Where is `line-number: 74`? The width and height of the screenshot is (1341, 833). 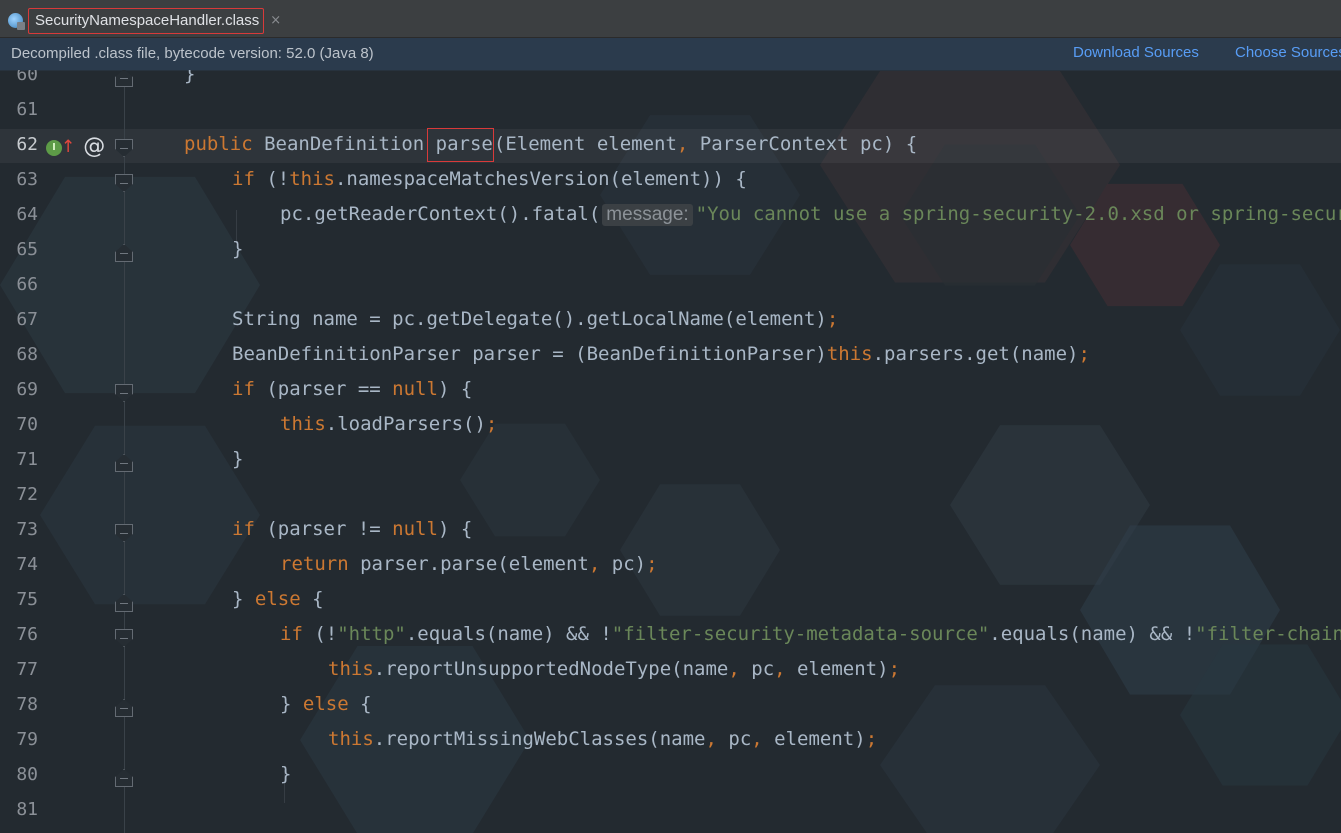 line-number: 74 is located at coordinates (27, 564).